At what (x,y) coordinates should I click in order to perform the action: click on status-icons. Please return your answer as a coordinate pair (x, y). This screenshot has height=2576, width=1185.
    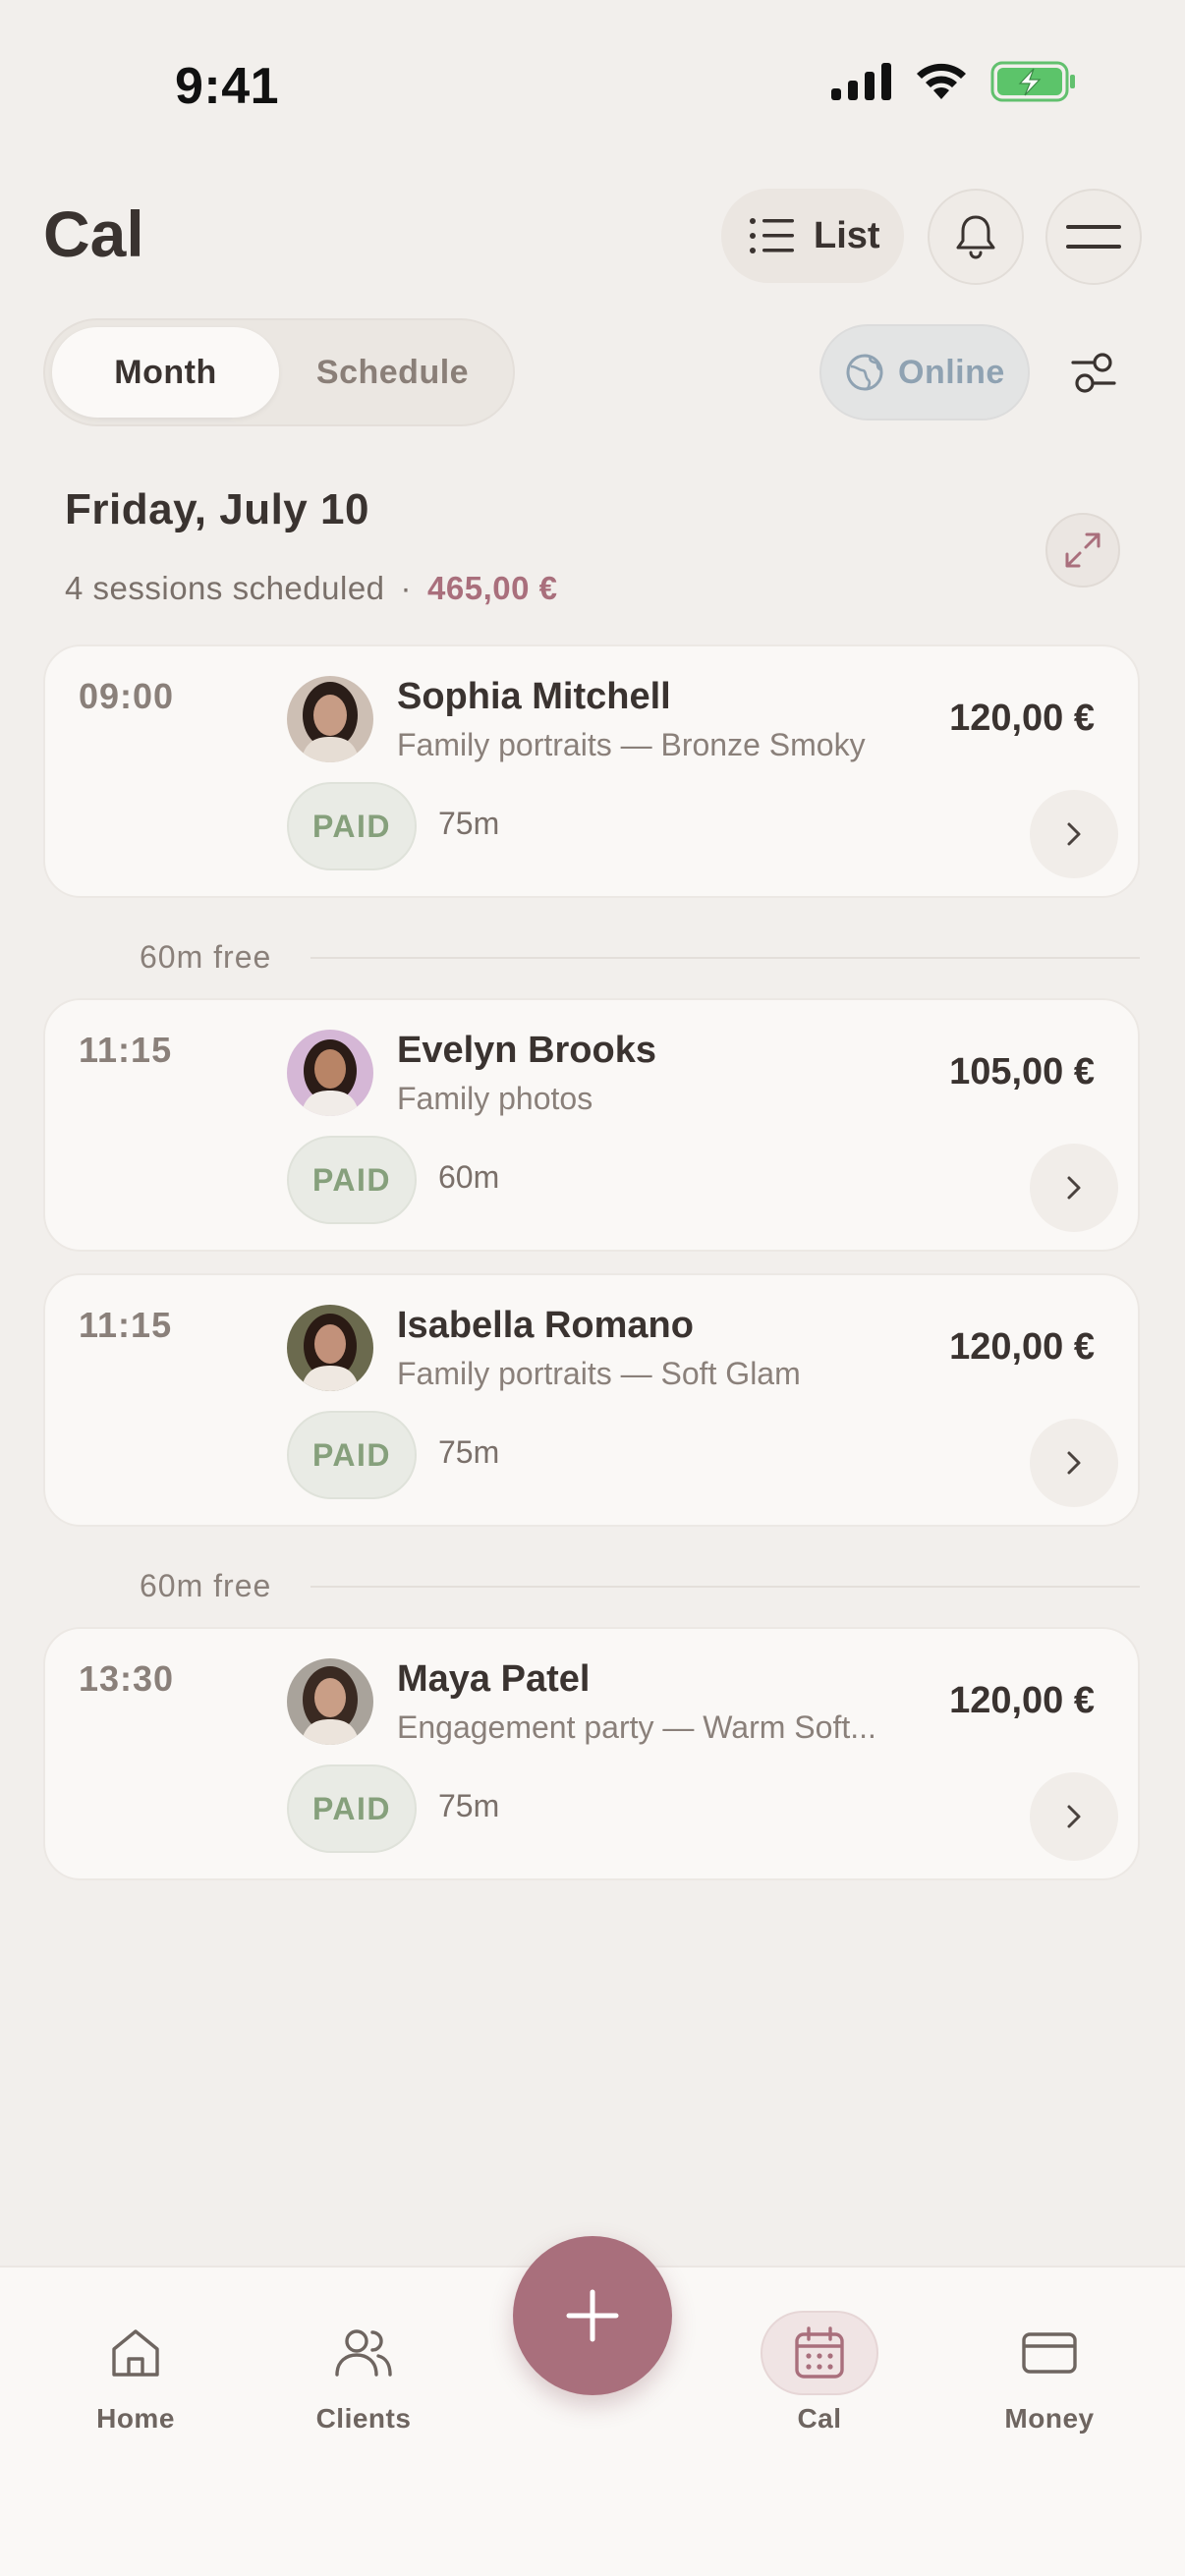
    Looking at the image, I should click on (954, 81).